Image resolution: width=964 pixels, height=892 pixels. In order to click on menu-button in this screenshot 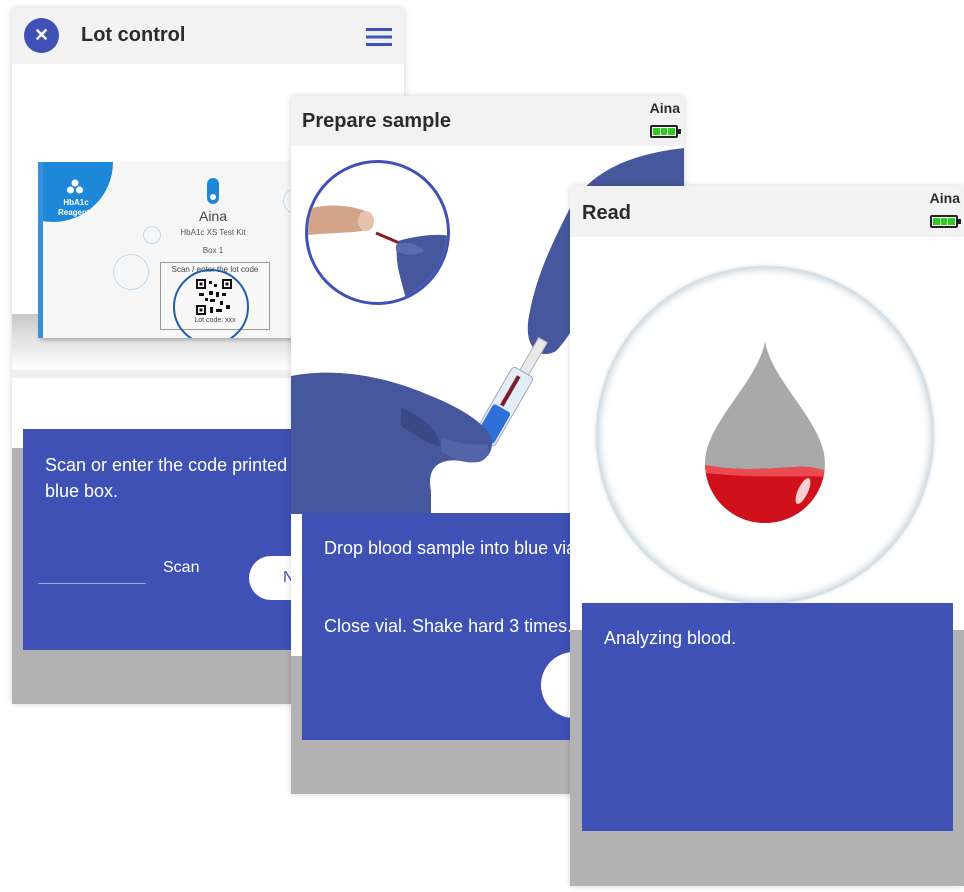, I will do `click(379, 37)`.